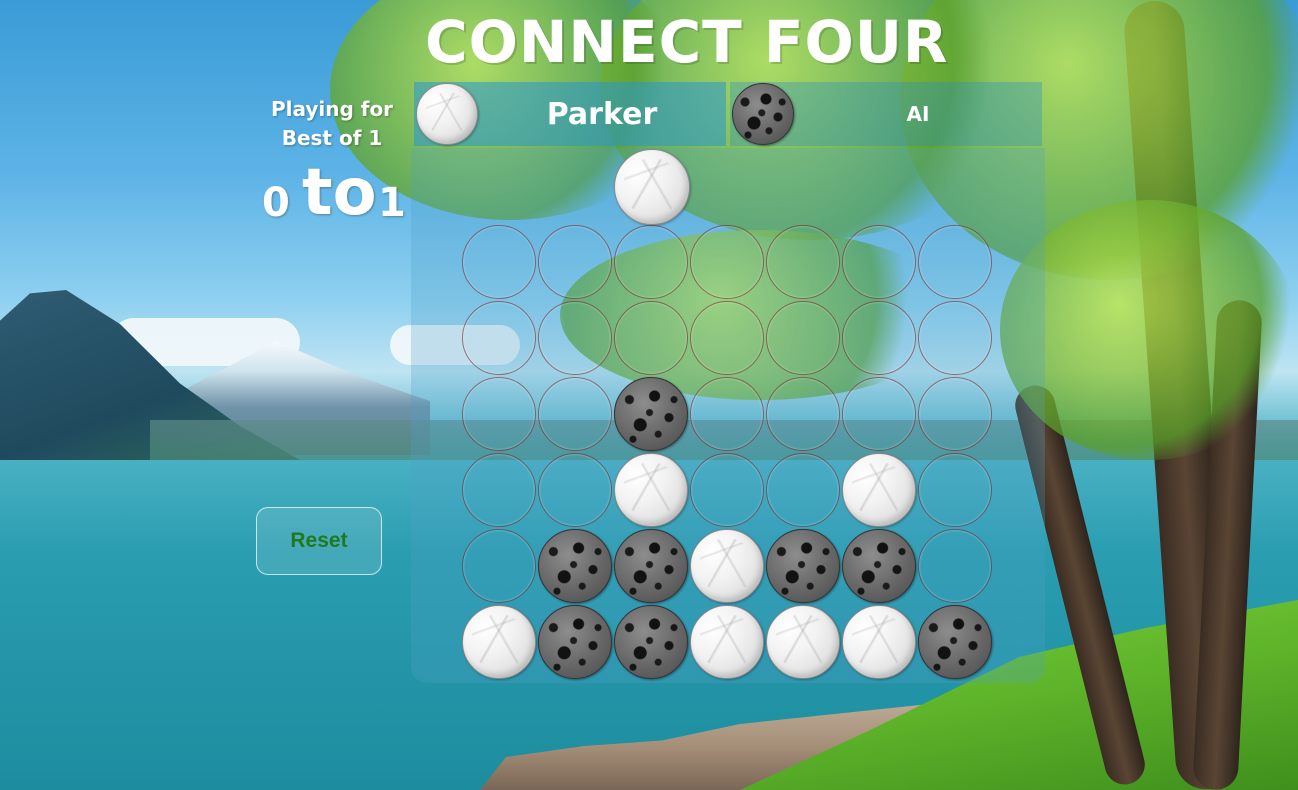 This screenshot has width=1298, height=790. What do you see at coordinates (499, 262) in the screenshot?
I see `board-slot-r0-c0` at bounding box center [499, 262].